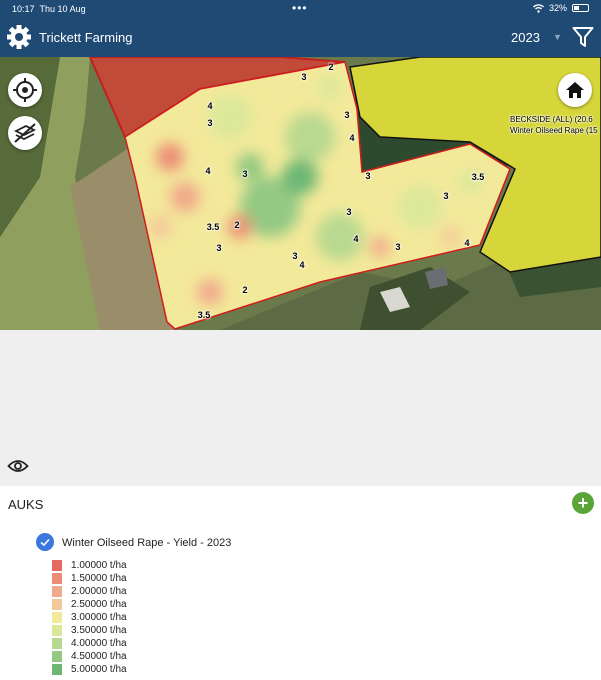  I want to click on legend-row: 2.00000 t/ha, so click(89, 591).